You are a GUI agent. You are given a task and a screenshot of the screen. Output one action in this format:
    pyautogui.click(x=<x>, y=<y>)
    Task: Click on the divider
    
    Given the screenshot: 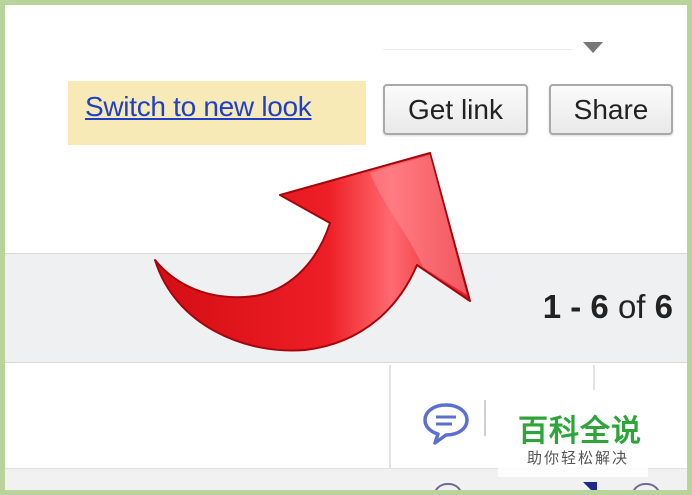 What is the action you would take?
    pyautogui.click(x=478, y=49)
    